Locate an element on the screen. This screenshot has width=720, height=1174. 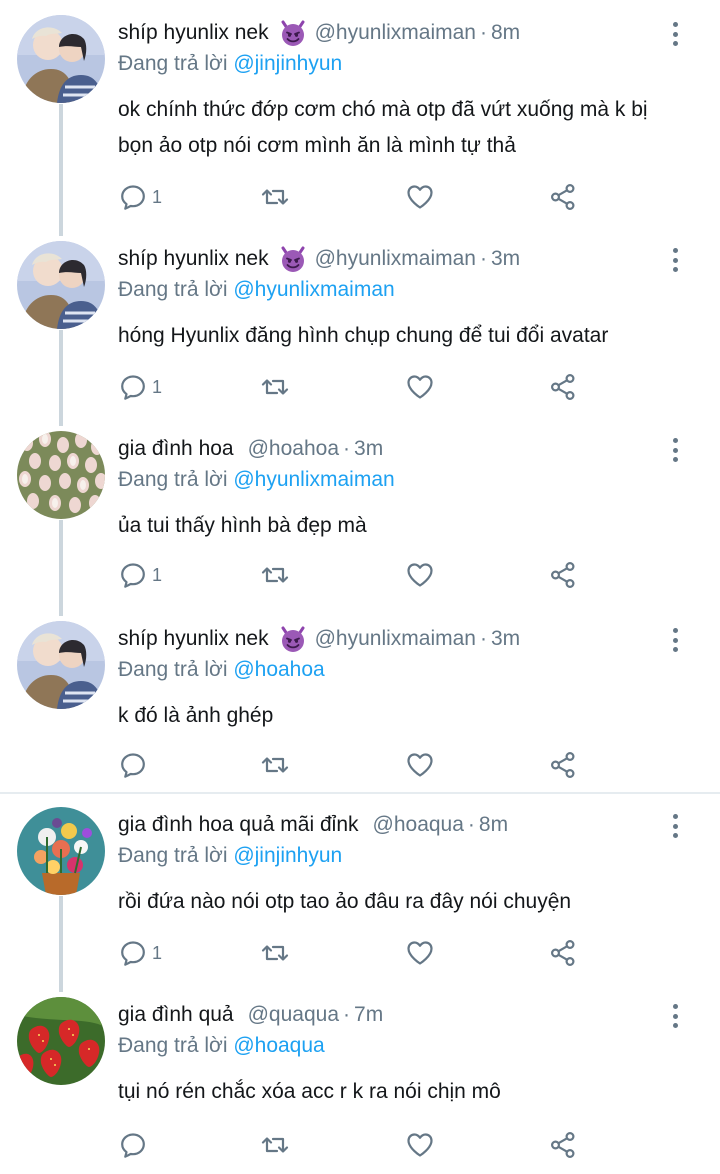
reply-context: Đang trả lời @hoaqua is located at coordinates (221, 1046).